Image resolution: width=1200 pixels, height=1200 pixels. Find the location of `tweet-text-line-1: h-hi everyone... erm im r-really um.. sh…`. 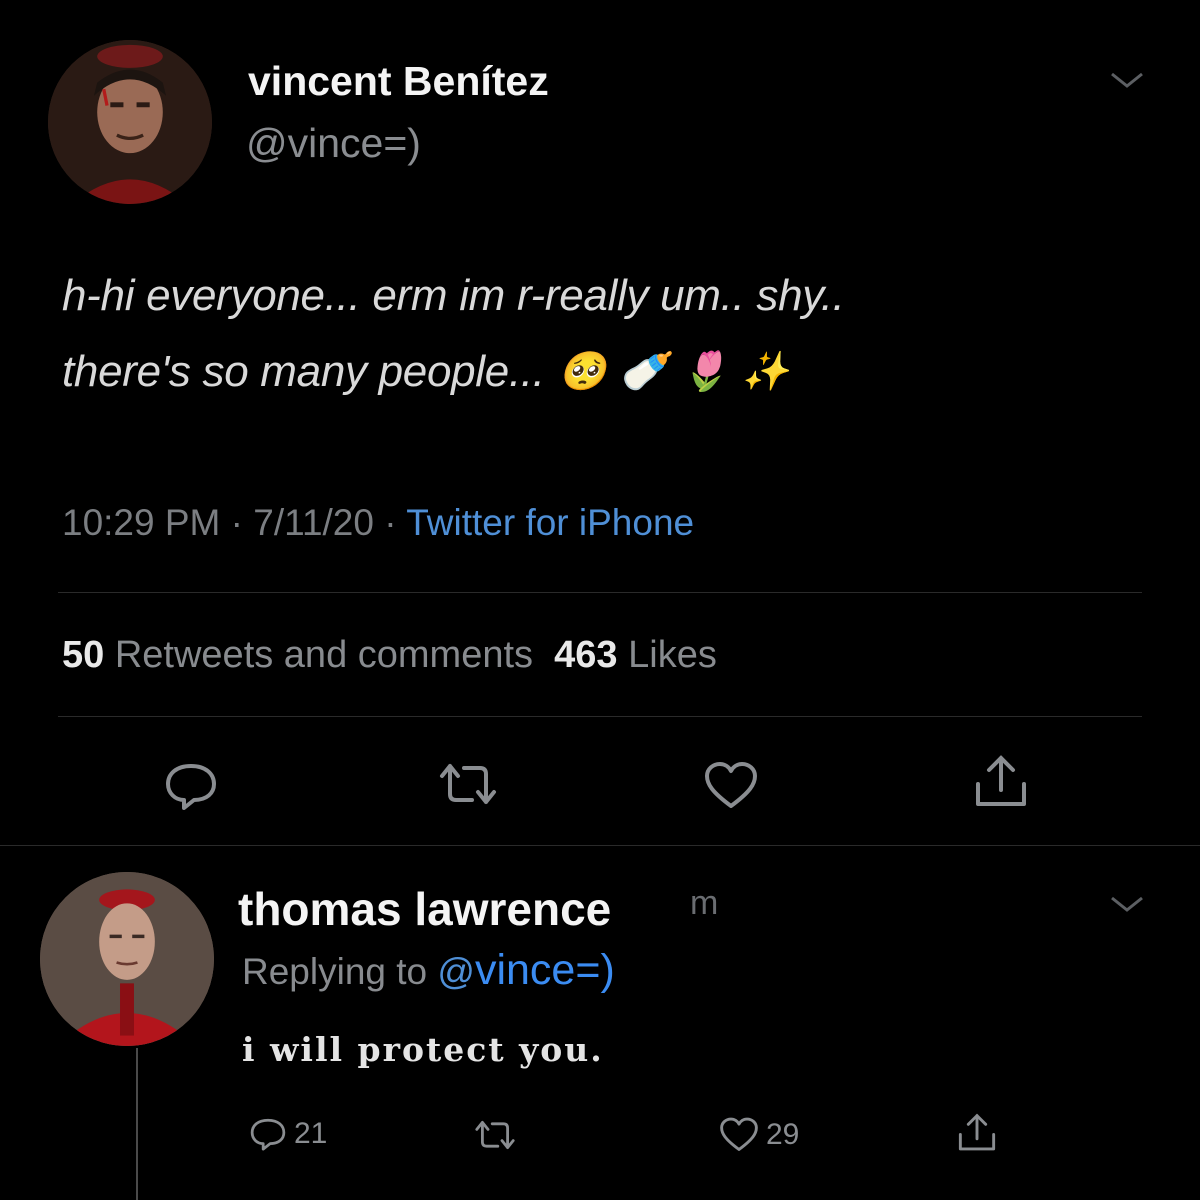

tweet-text-line-1: h-hi everyone... erm im r-really um.. sh… is located at coordinates (453, 295).